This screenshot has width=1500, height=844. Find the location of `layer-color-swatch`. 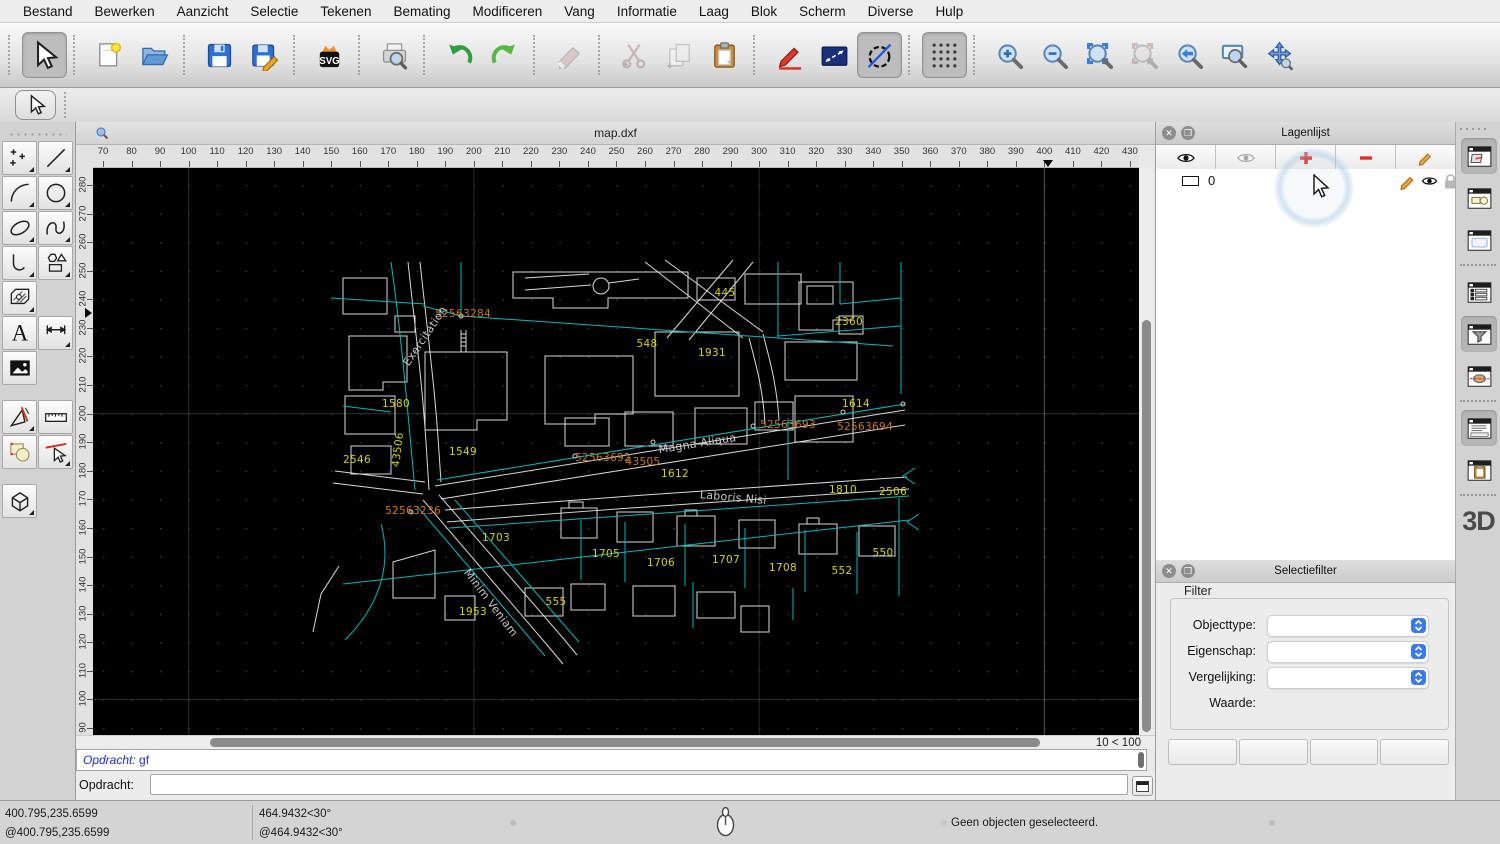

layer-color-swatch is located at coordinates (1190, 181).